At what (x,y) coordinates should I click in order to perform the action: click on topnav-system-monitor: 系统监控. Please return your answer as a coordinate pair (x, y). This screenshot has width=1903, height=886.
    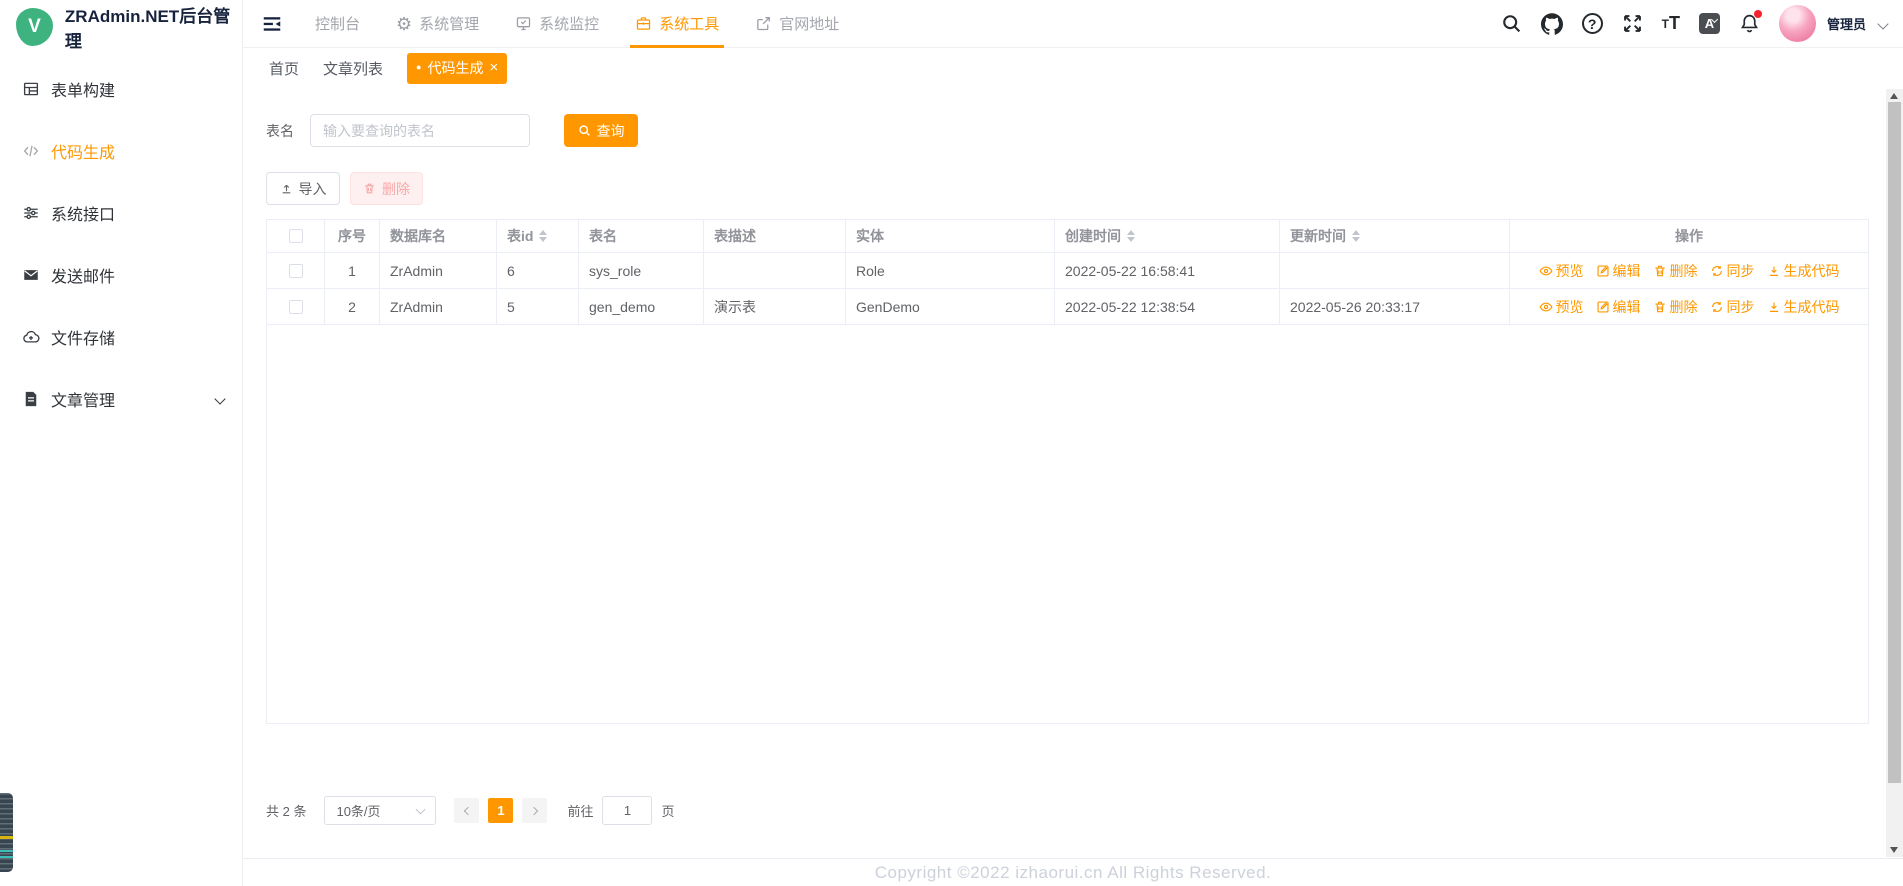
    Looking at the image, I should click on (557, 24).